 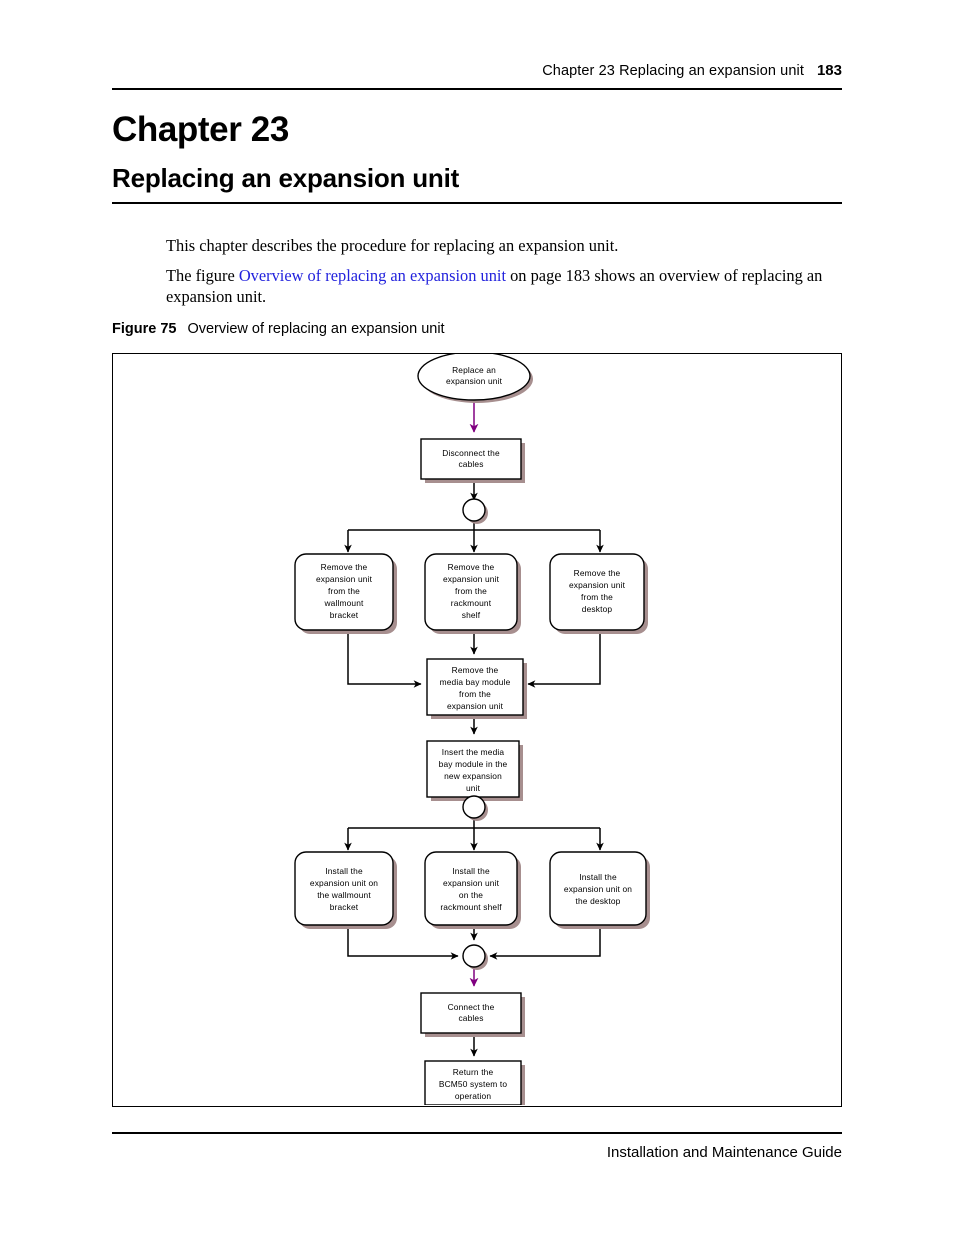 What do you see at coordinates (200, 129) in the screenshot?
I see `chapter-number: Chapter 23` at bounding box center [200, 129].